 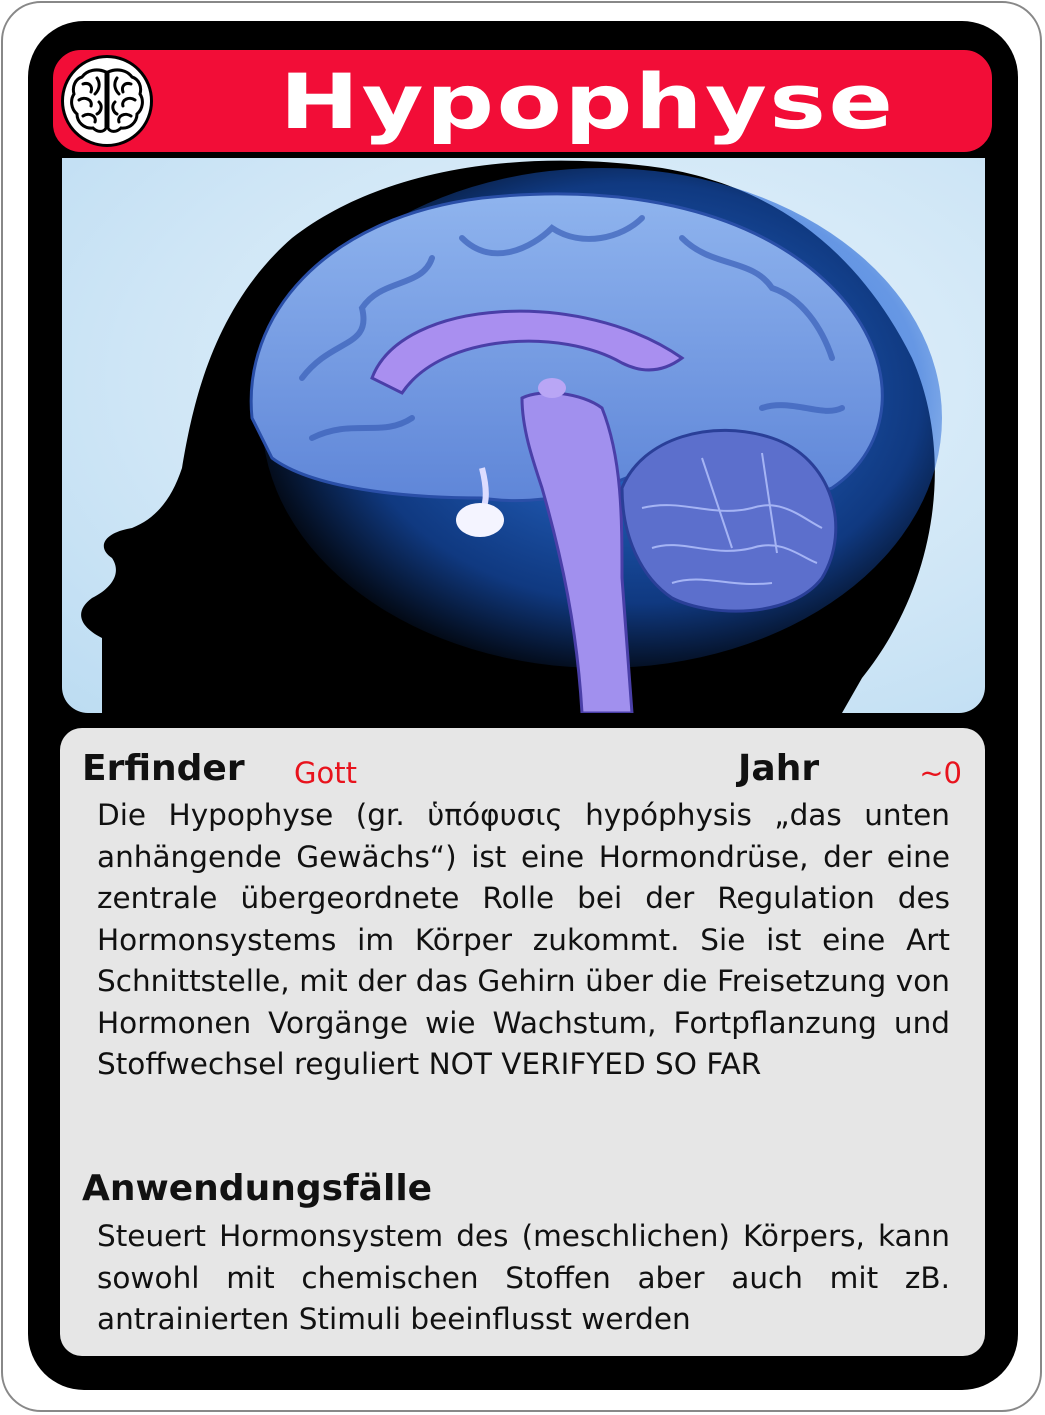 What do you see at coordinates (587, 101) in the screenshot?
I see `card-title: Hypophyse` at bounding box center [587, 101].